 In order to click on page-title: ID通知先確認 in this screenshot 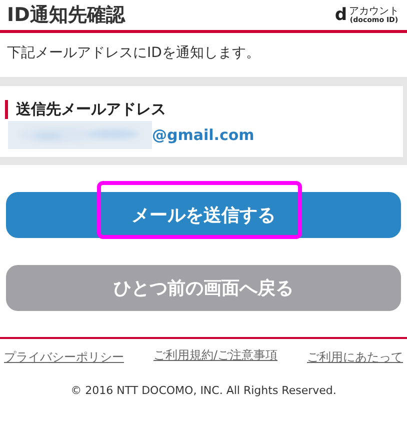, I will do `click(66, 15)`.